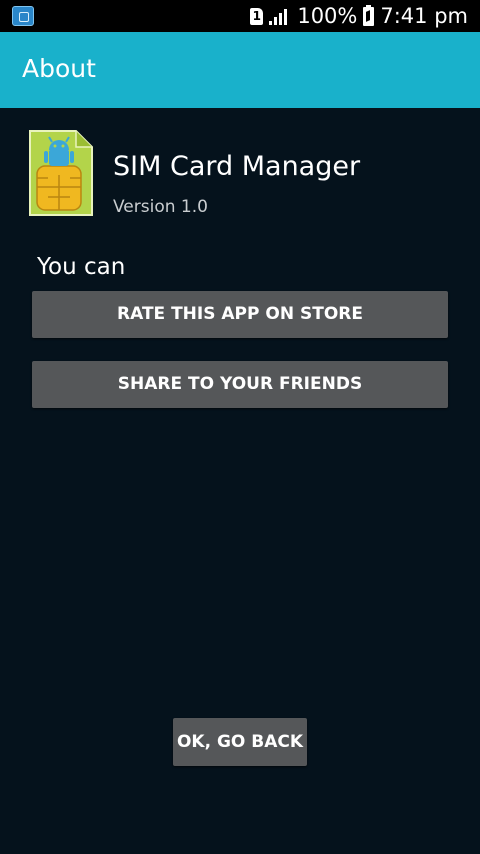  Describe the element at coordinates (369, 15) in the screenshot. I see `battery-charging-icon` at that location.